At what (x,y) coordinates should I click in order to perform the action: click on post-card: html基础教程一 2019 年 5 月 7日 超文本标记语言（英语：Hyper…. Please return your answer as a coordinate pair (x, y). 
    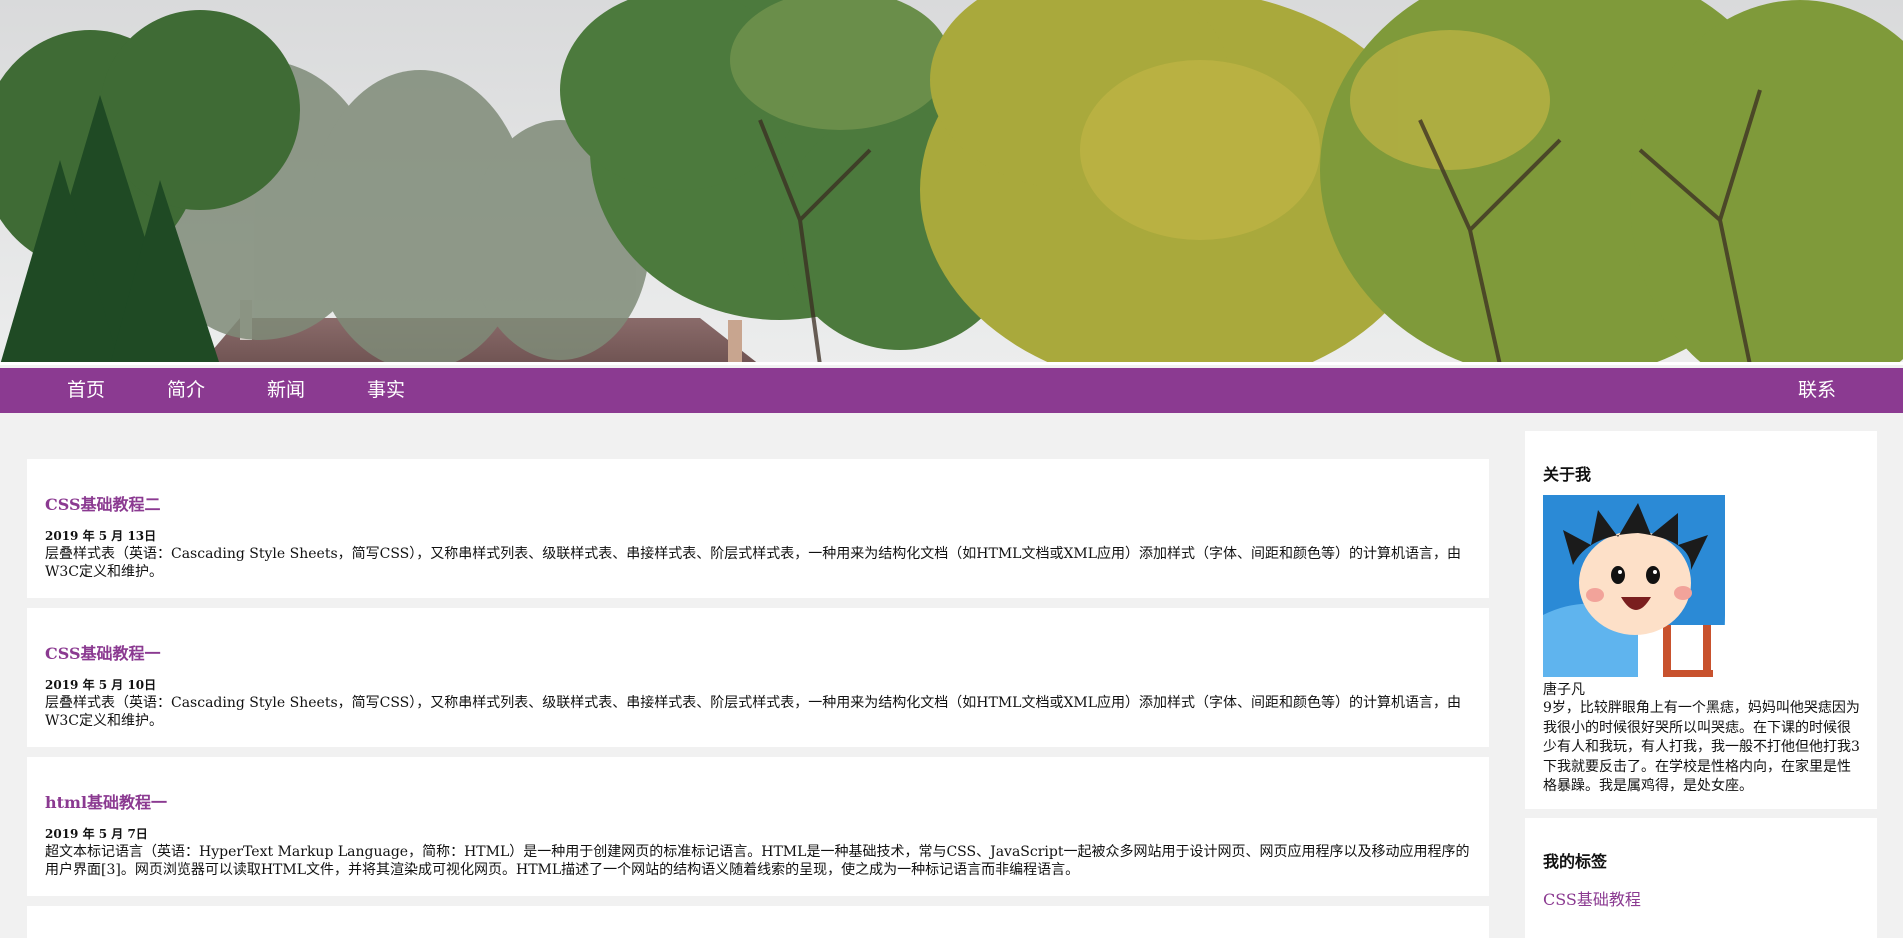
    Looking at the image, I should click on (758, 826).